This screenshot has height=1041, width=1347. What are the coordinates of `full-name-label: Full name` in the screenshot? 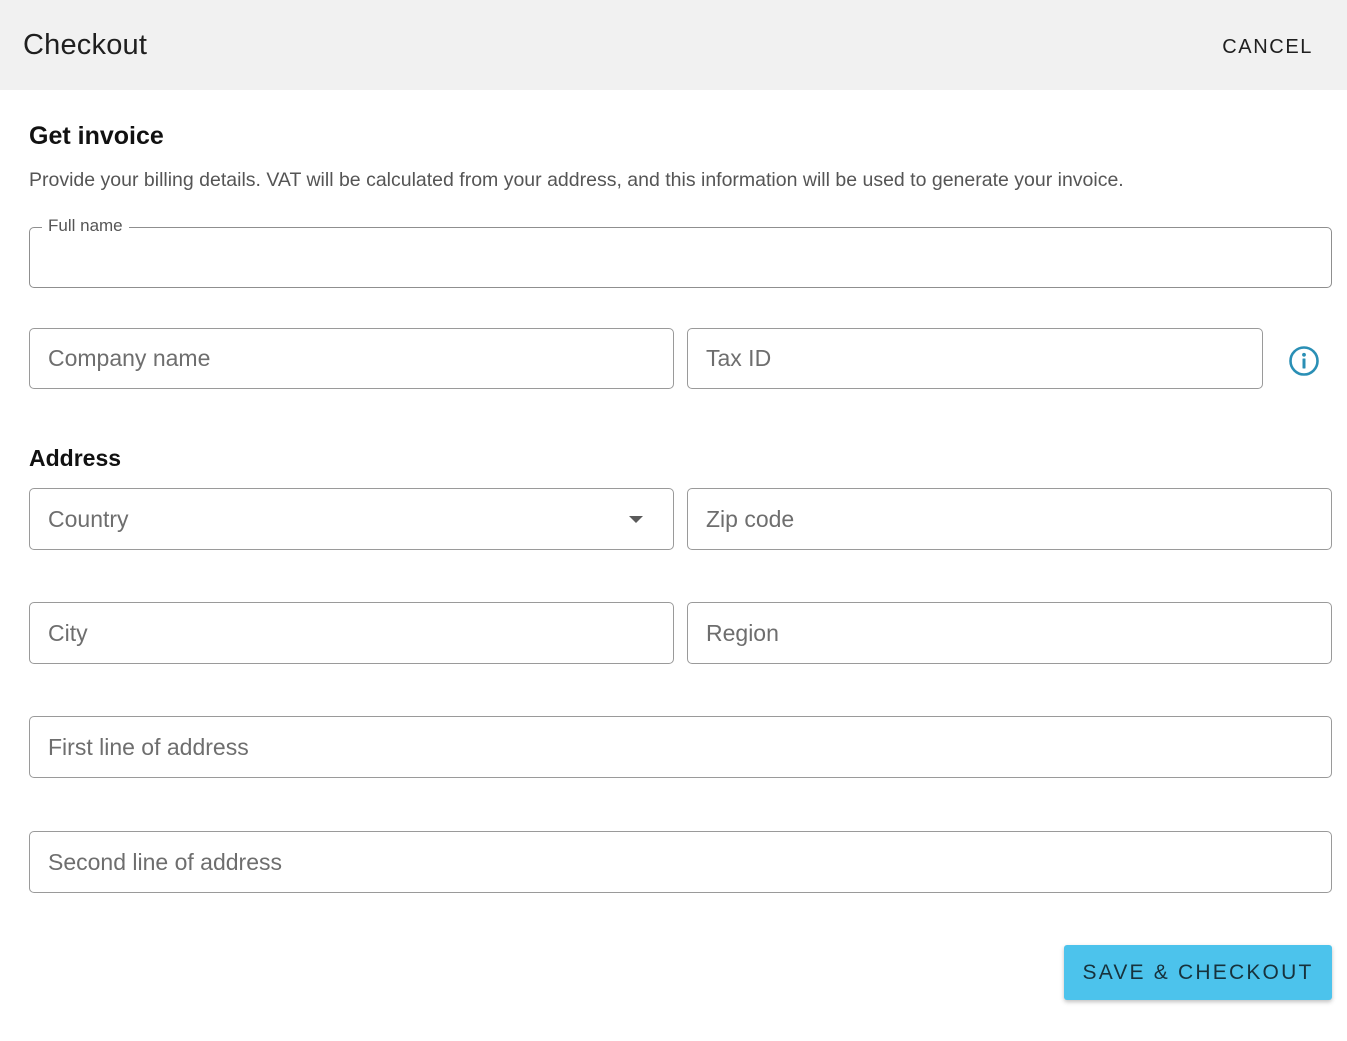 It's located at (85, 226).